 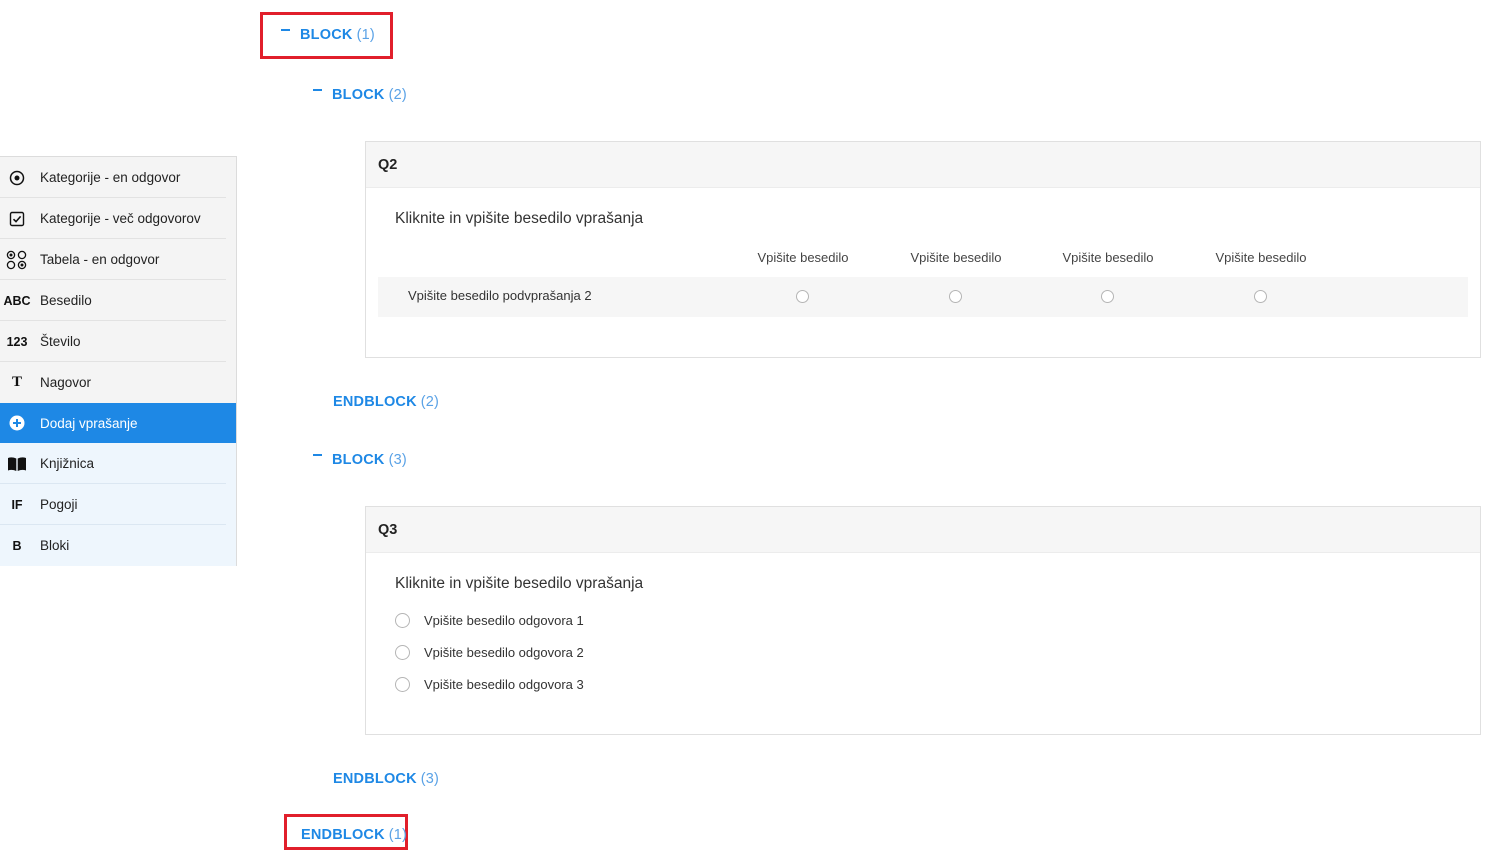 What do you see at coordinates (923, 530) in the screenshot?
I see `question-id: Q3` at bounding box center [923, 530].